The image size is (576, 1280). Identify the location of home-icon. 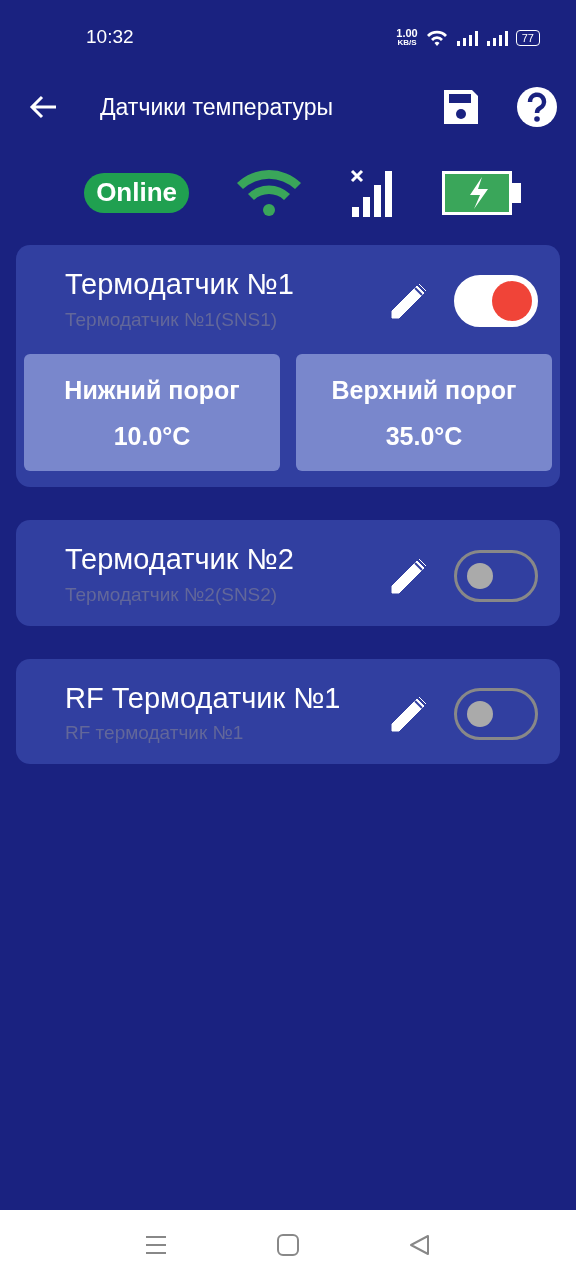
(288, 1245).